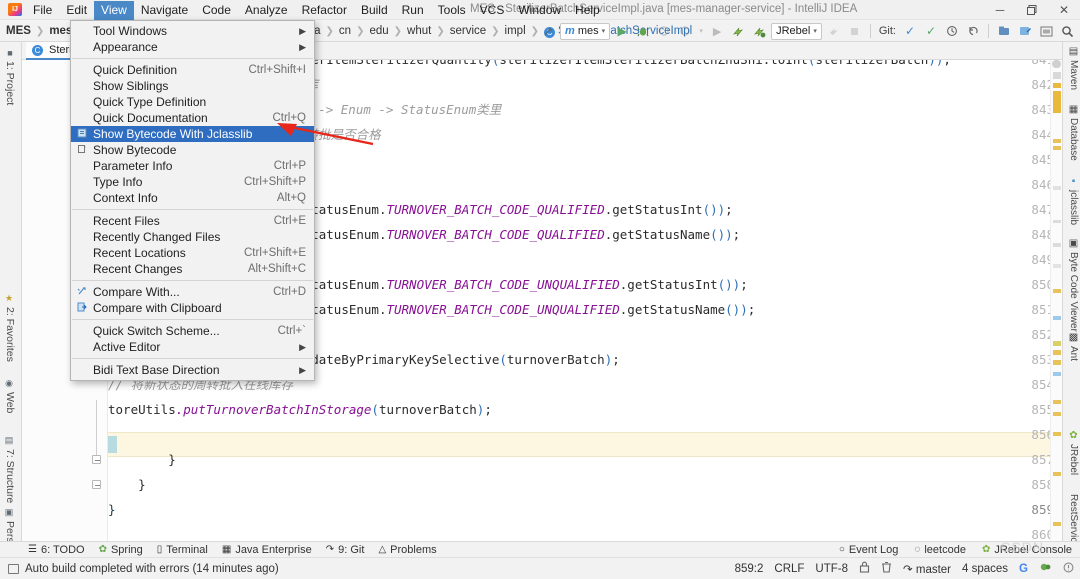  What do you see at coordinates (1067, 31) in the screenshot?
I see `search-everywhere-icon` at bounding box center [1067, 31].